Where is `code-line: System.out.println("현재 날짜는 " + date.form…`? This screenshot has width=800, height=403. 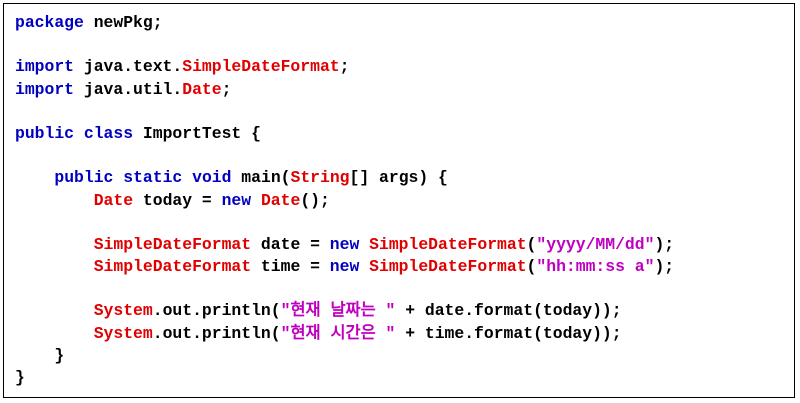
code-line: System.out.println("현재 날짜는 " + date.form… is located at coordinates (344, 311).